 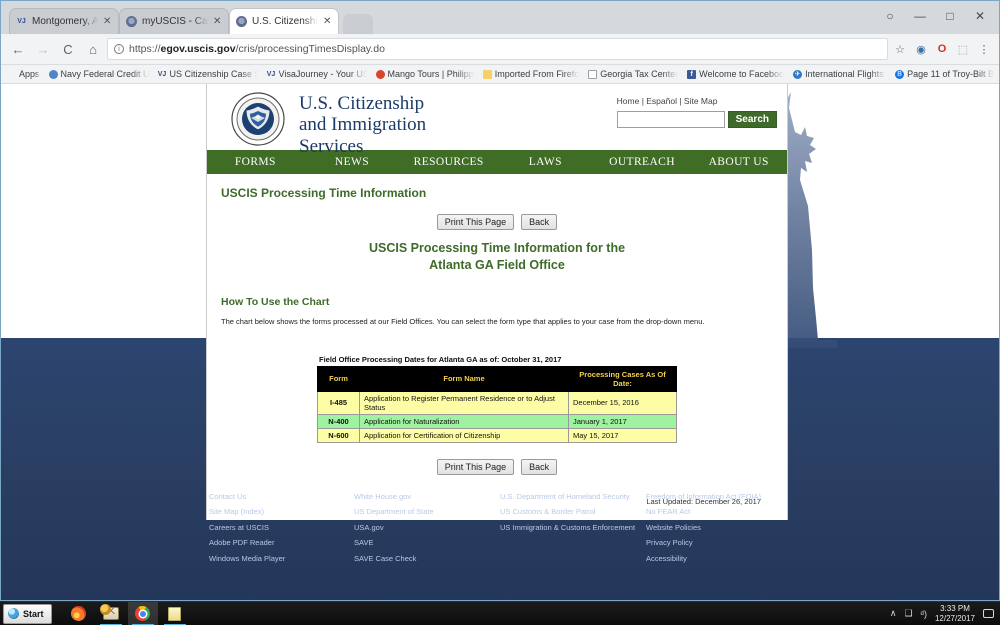 I want to click on footer-link: No FEAR Act, so click(x=716, y=511).